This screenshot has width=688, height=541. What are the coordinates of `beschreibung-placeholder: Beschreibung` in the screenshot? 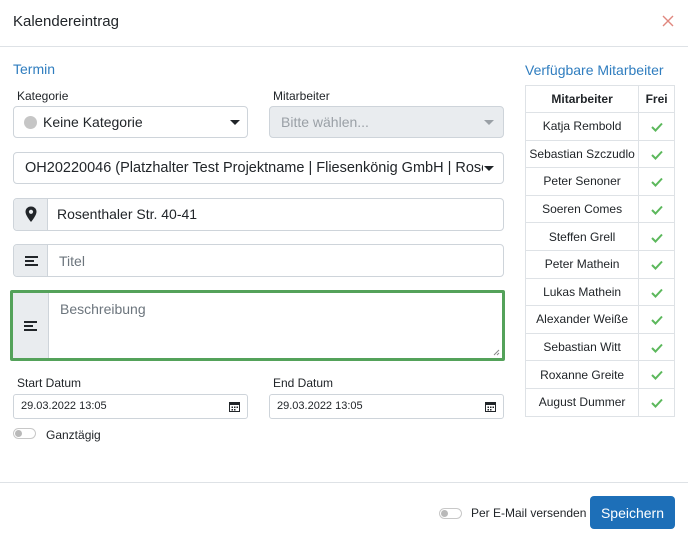 It's located at (103, 309).